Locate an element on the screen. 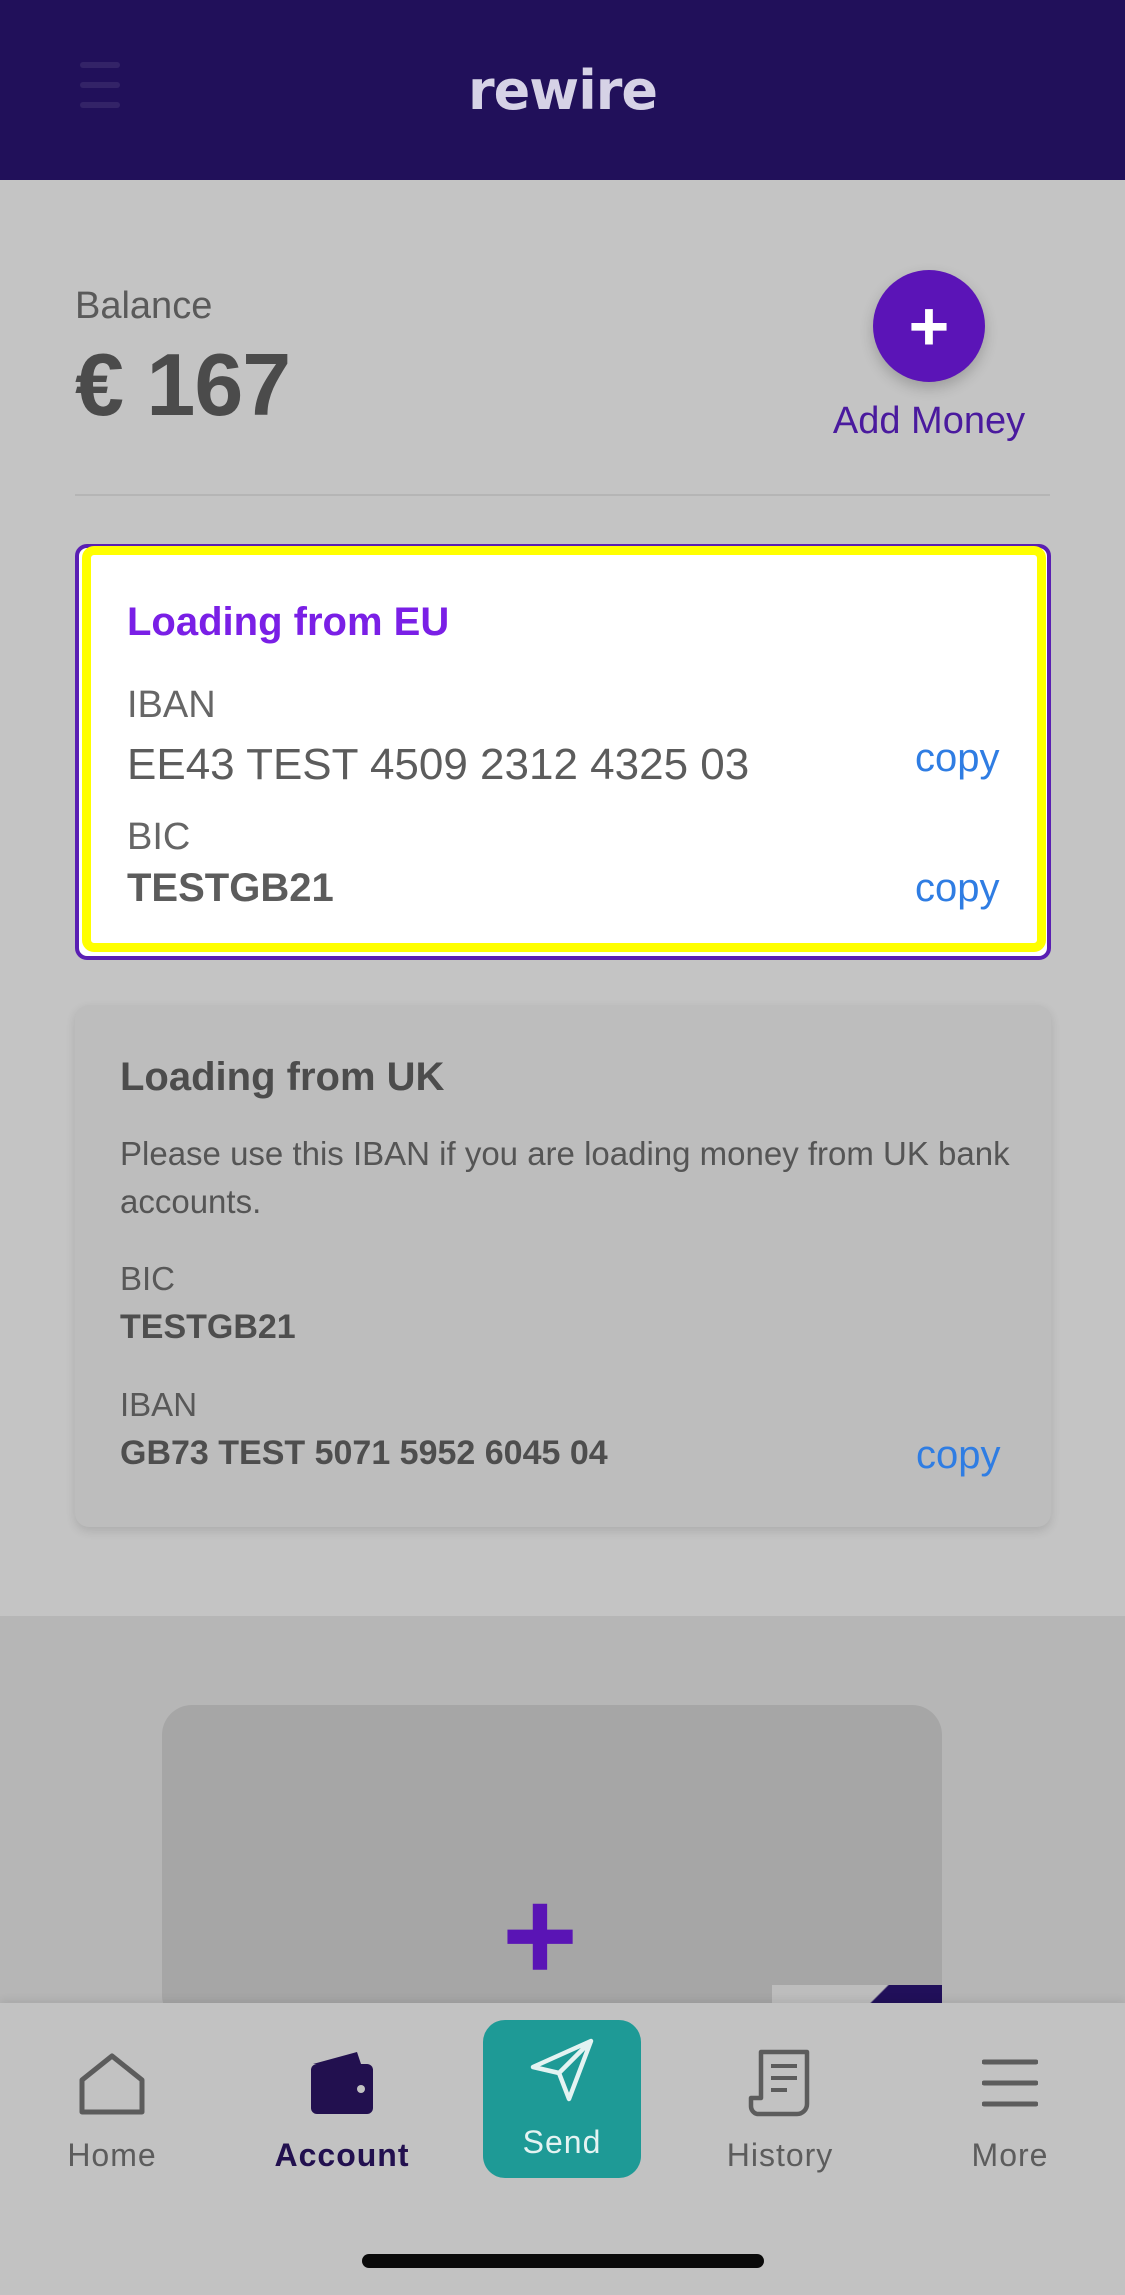  uk-bic-value: TESTGB21 is located at coordinates (208, 1327).